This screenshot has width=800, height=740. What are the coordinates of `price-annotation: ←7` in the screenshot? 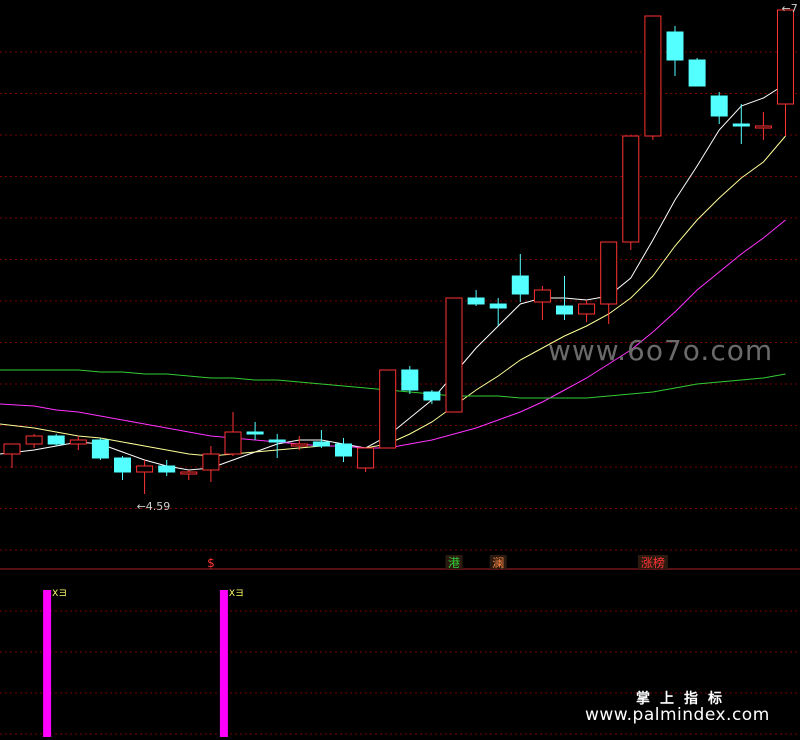 It's located at (790, 8).